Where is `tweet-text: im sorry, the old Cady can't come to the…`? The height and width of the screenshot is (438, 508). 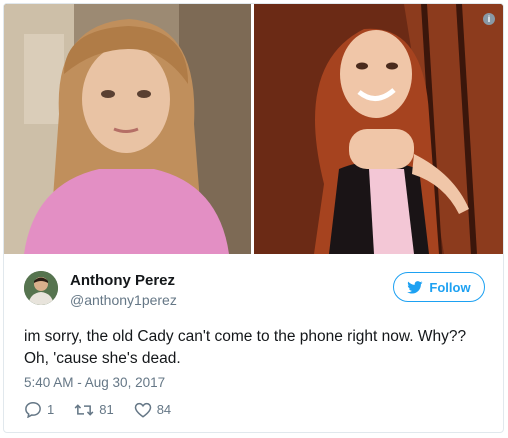
tweet-text: im sorry, the old Cady can't come to the… is located at coordinates (245, 347).